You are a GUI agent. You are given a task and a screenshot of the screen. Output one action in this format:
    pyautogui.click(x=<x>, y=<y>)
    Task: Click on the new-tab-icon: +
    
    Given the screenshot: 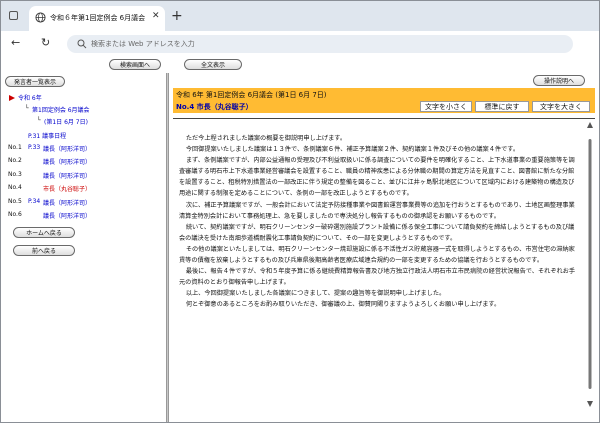 What is the action you would take?
    pyautogui.click(x=177, y=16)
    